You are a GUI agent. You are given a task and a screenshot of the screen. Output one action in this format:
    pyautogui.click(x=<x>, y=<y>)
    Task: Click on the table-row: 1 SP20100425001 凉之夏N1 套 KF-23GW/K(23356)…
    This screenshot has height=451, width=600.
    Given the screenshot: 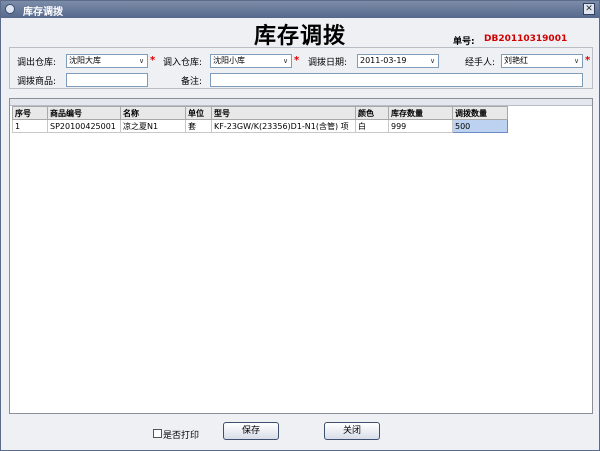 What is the action you would take?
    pyautogui.click(x=260, y=126)
    